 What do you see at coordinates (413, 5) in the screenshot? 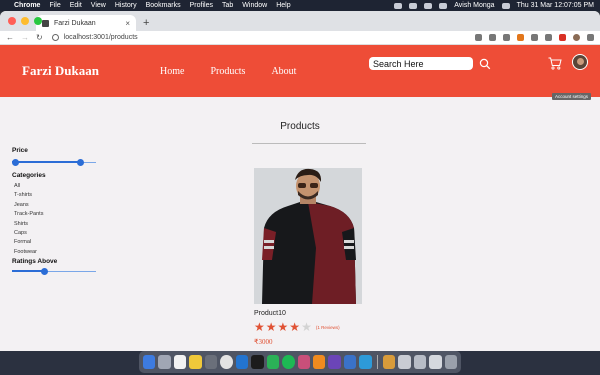
I see `status-battery-icon` at bounding box center [413, 5].